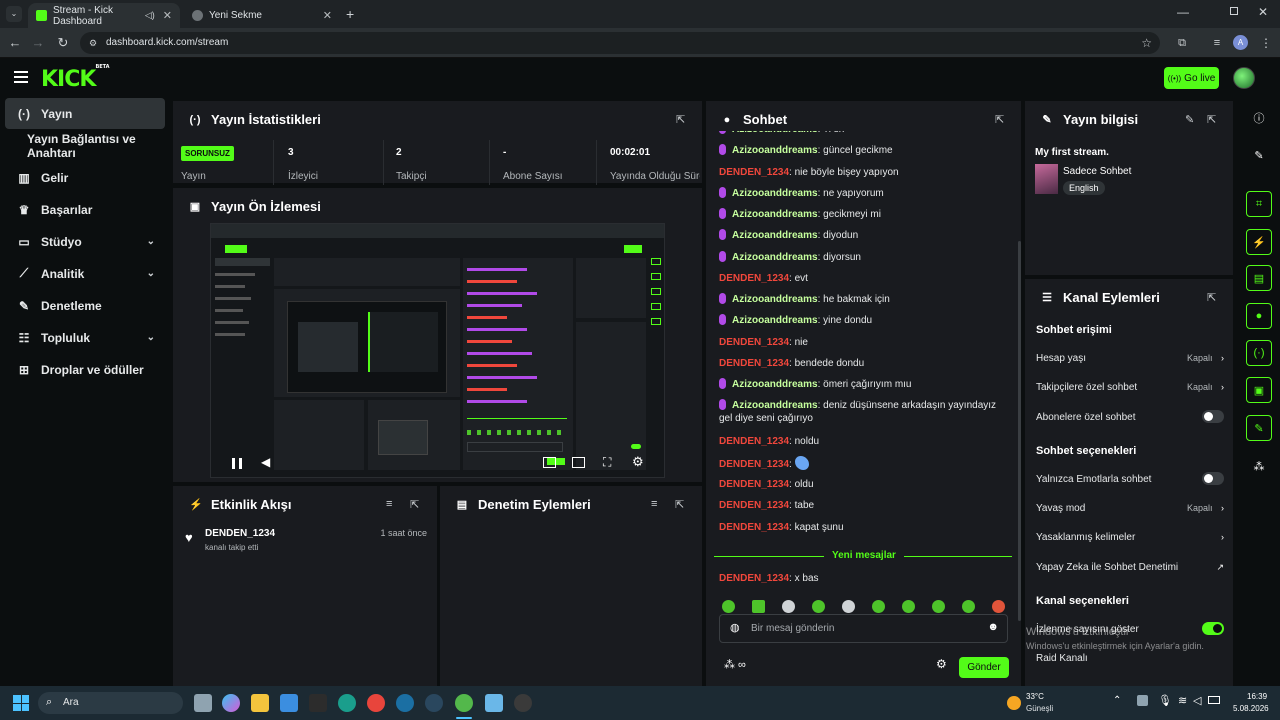 The height and width of the screenshot is (720, 1280). I want to click on audio-icon: ◁), so click(150, 15).